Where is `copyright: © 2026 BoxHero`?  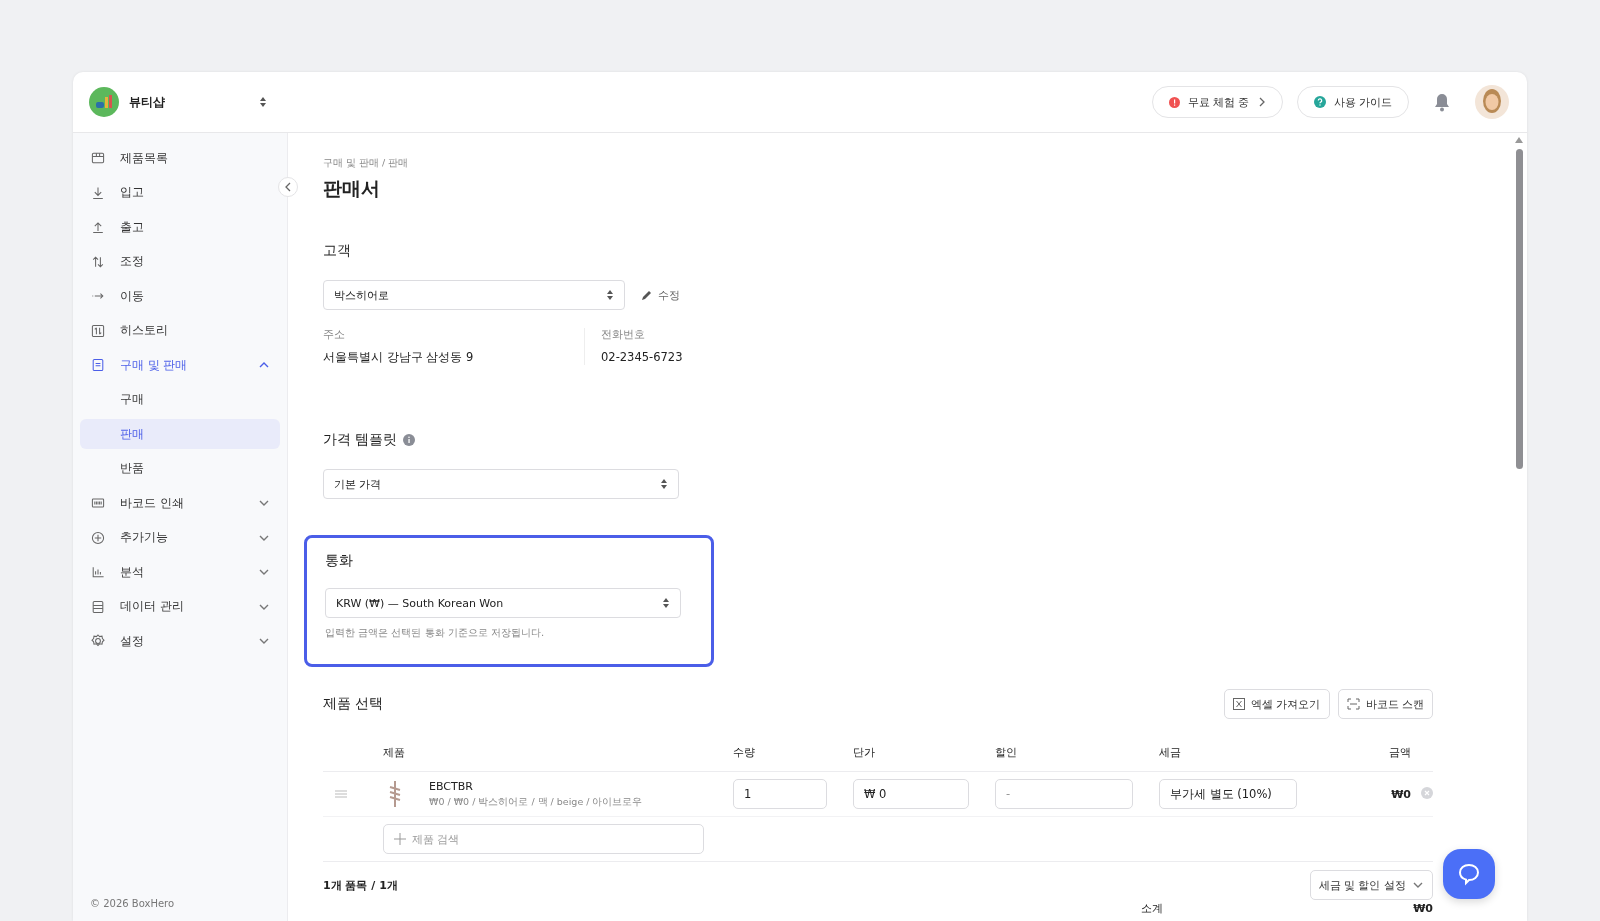 copyright: © 2026 BoxHero is located at coordinates (132, 903).